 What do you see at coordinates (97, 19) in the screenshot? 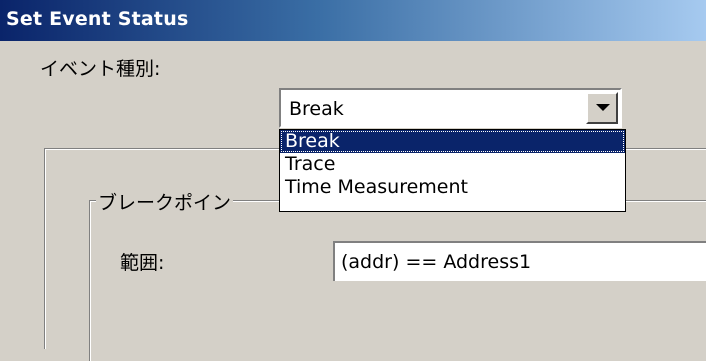
I see `window-title: Set Event Status` at bounding box center [97, 19].